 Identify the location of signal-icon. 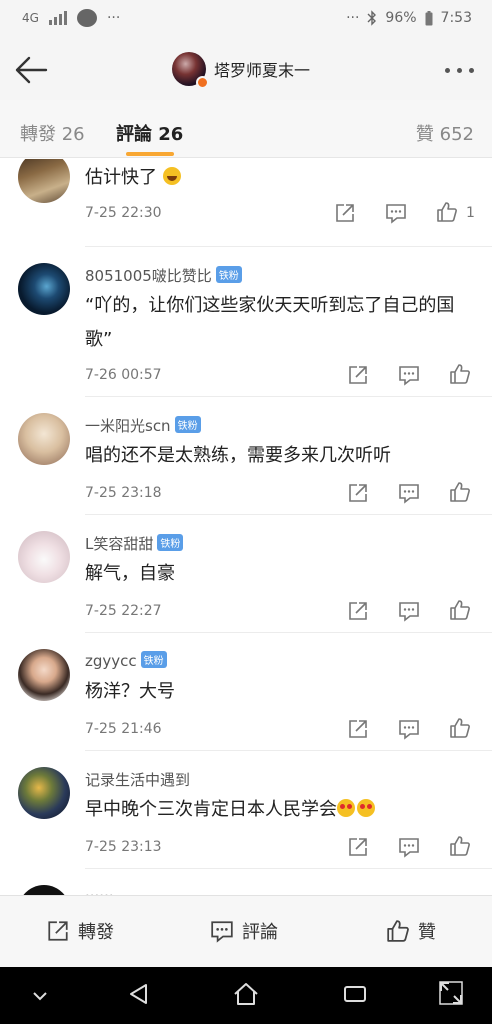
(57, 18).